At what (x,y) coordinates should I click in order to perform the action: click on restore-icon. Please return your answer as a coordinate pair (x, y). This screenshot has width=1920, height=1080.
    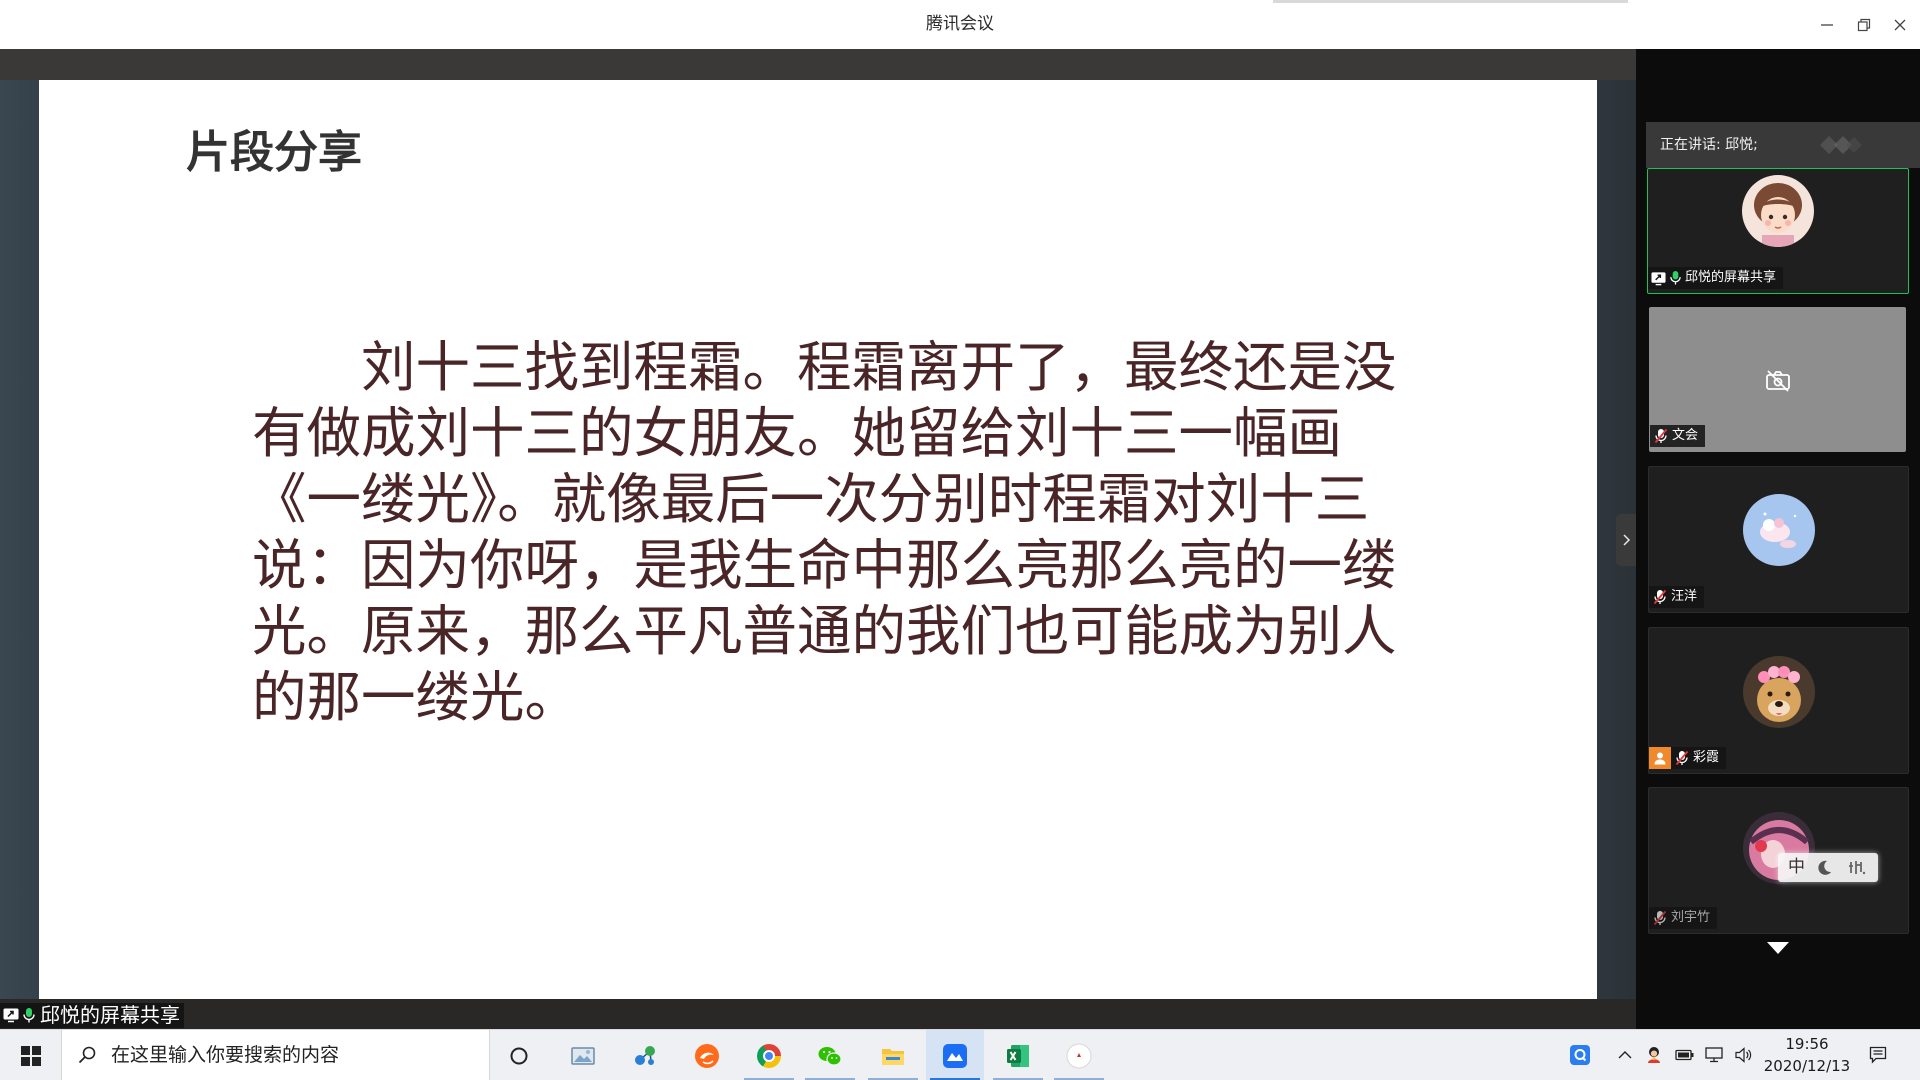
    Looking at the image, I should click on (1864, 25).